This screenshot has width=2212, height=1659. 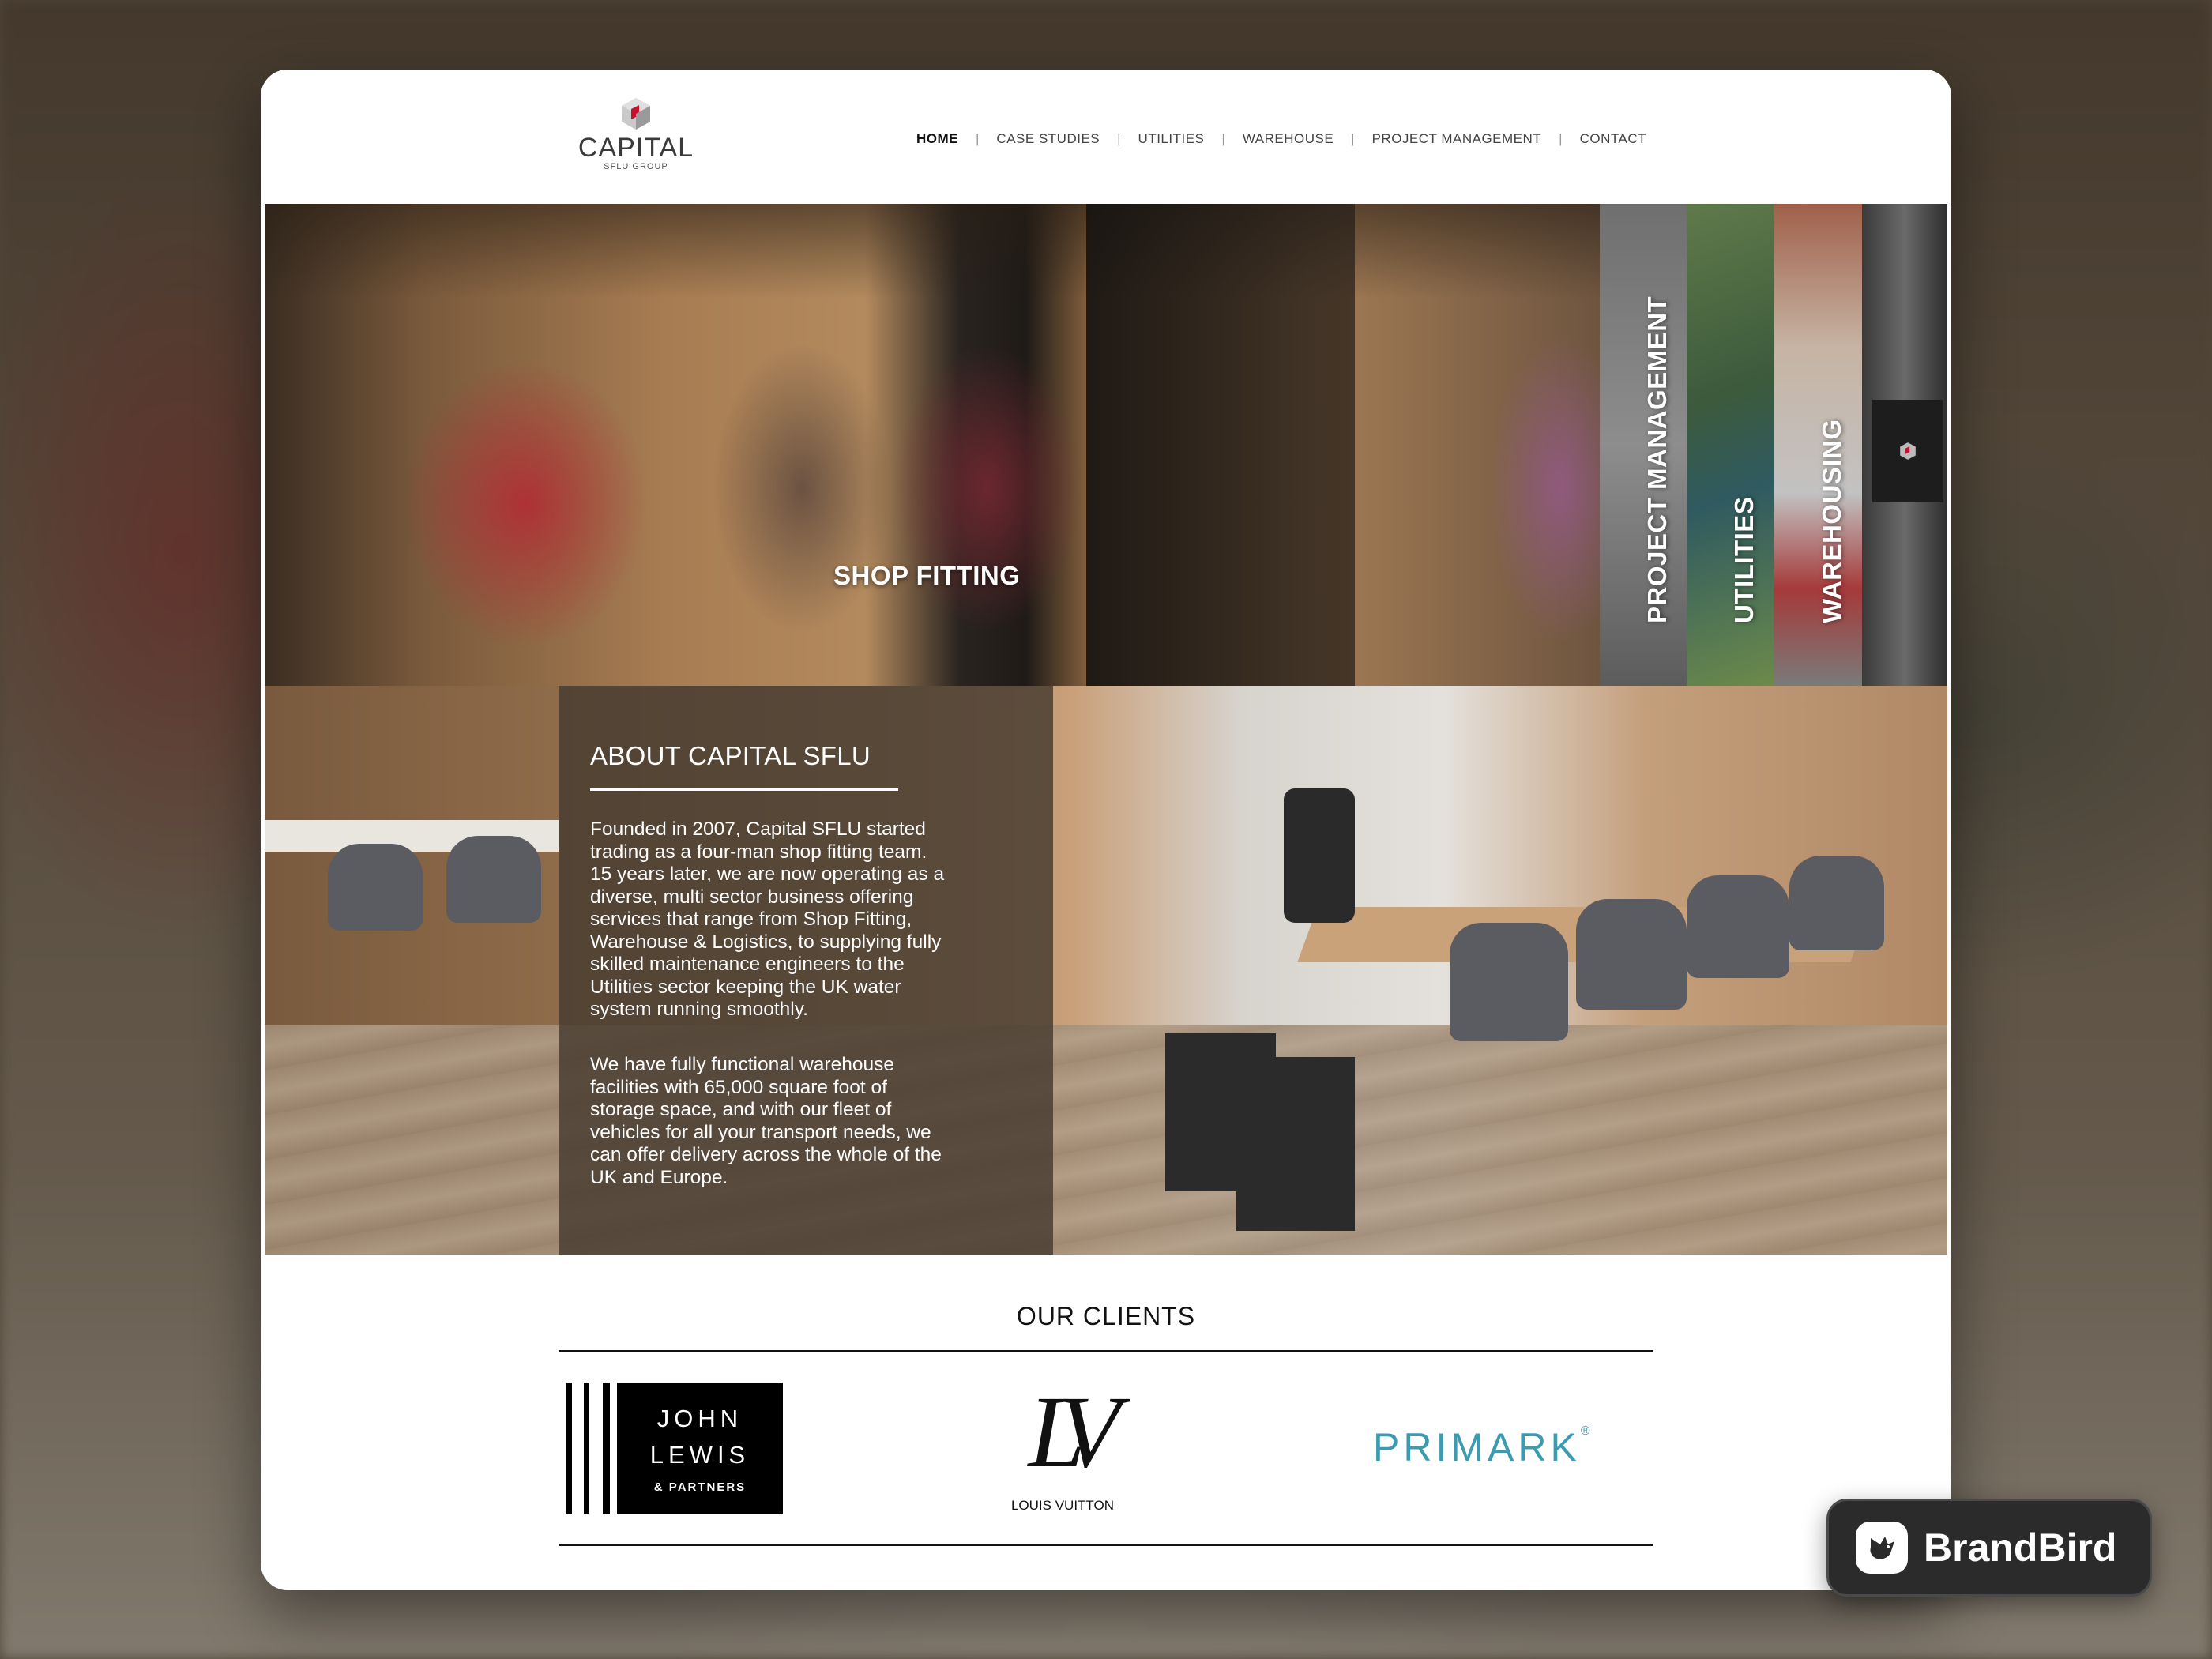 I want to click on paragraph-line: storage space, and with our fleet of, so click(x=741, y=1110).